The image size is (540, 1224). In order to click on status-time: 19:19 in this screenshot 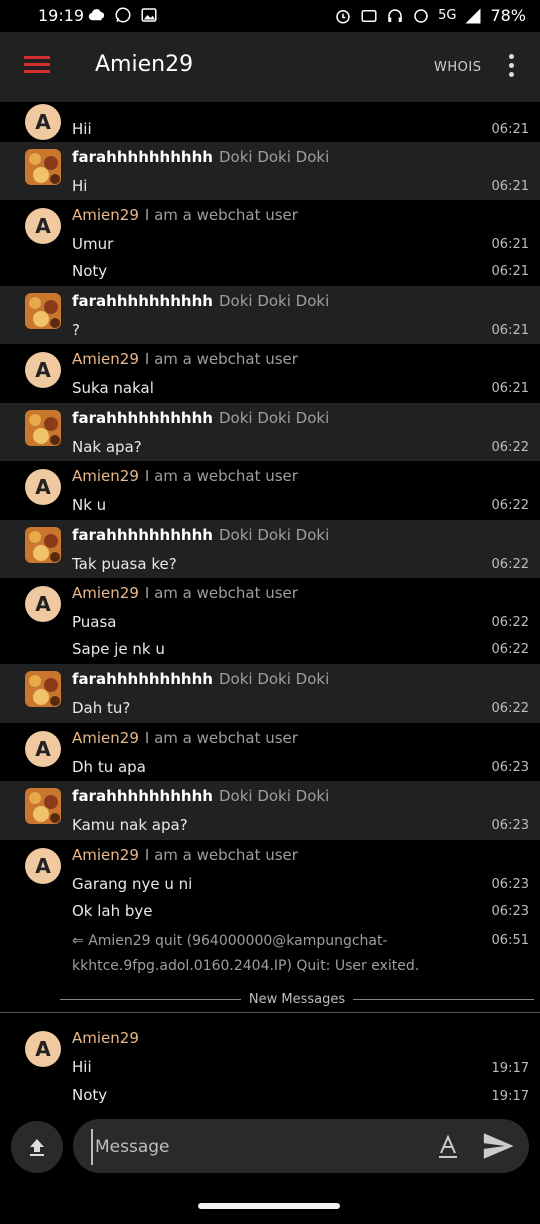, I will do `click(61, 15)`.